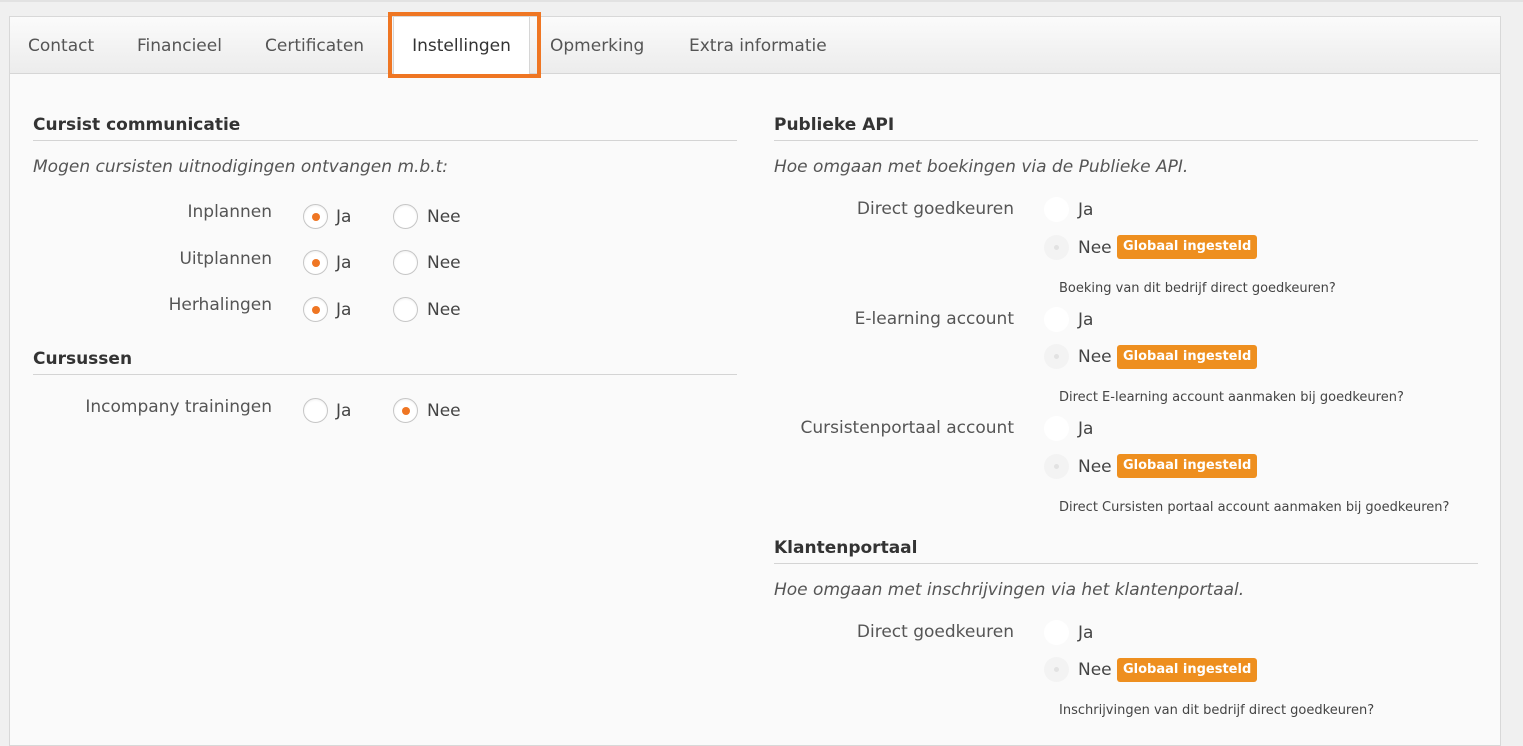 The image size is (1523, 746). Describe the element at coordinates (385, 128) in the screenshot. I see `section-cursist-communicatie: Cursist communicatie` at that location.